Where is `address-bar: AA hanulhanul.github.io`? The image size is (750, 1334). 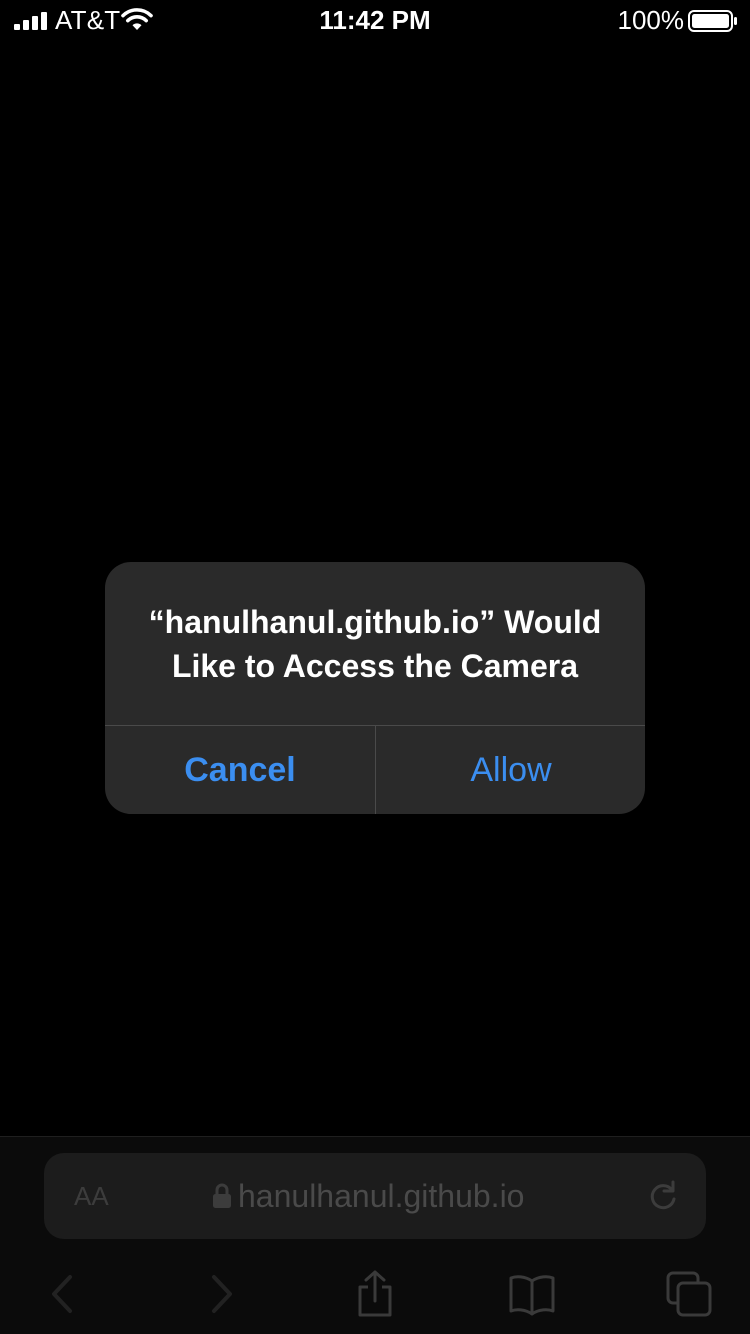 address-bar: AA hanulhanul.github.io is located at coordinates (375, 1196).